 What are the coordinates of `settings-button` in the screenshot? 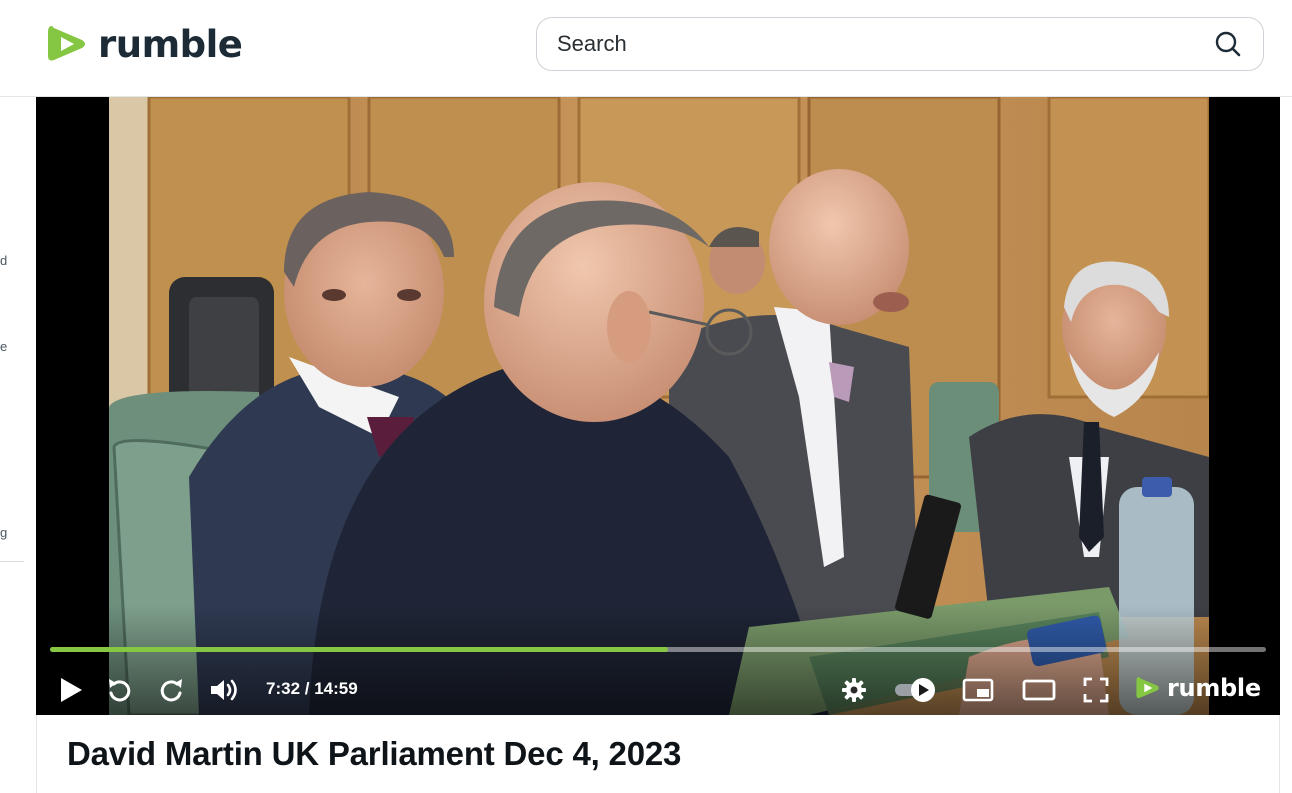 It's located at (854, 690).